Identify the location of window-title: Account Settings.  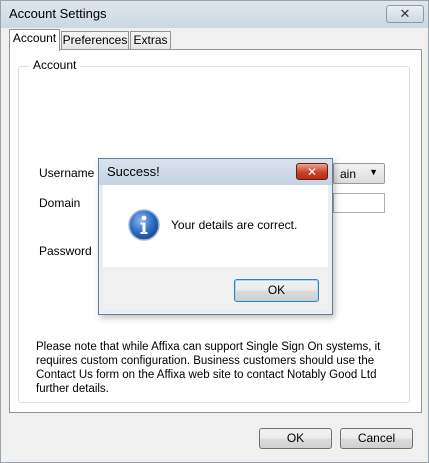
(58, 13).